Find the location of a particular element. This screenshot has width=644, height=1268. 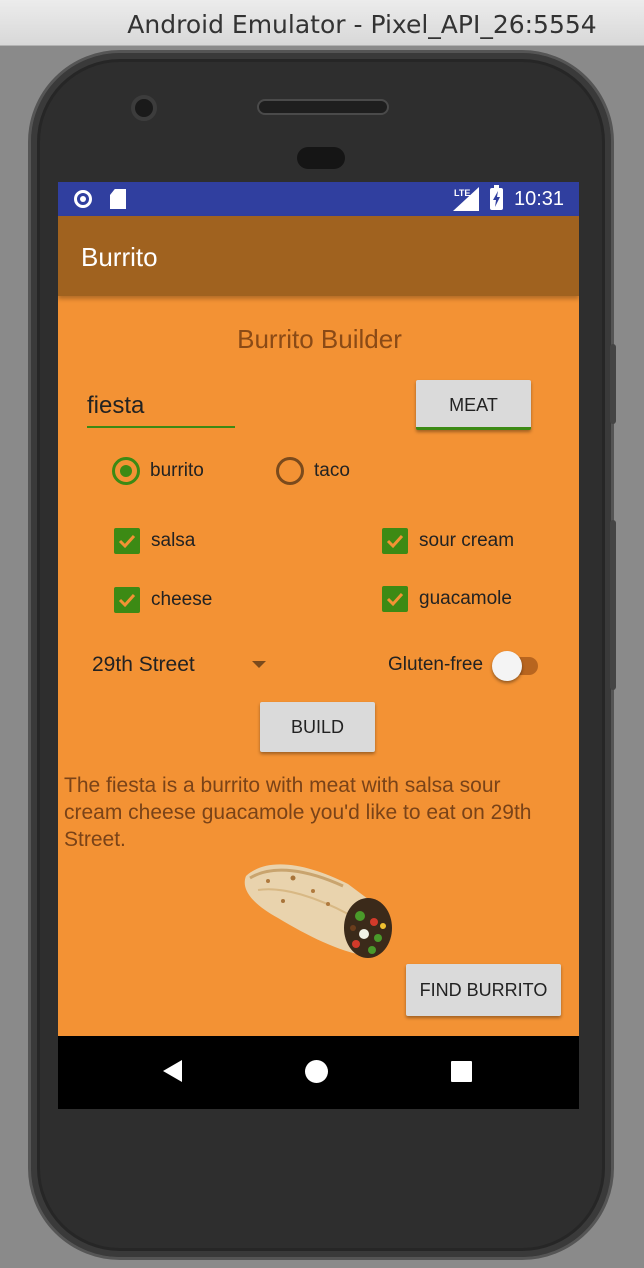

app-title: Burrito is located at coordinates (119, 257).